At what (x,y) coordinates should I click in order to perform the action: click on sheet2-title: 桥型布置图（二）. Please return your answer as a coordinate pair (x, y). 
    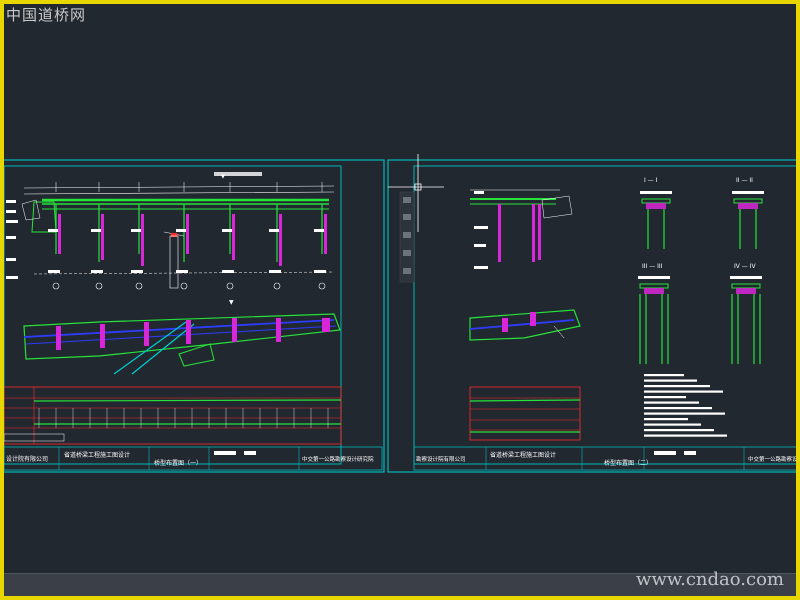
    Looking at the image, I should click on (628, 463).